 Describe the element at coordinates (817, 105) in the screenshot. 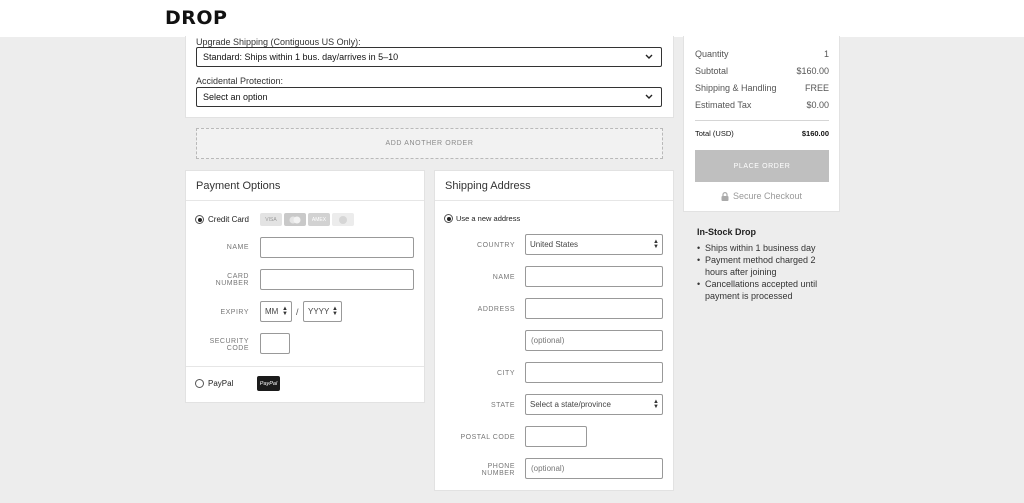

I see `summary-tax-value: $0.00` at that location.